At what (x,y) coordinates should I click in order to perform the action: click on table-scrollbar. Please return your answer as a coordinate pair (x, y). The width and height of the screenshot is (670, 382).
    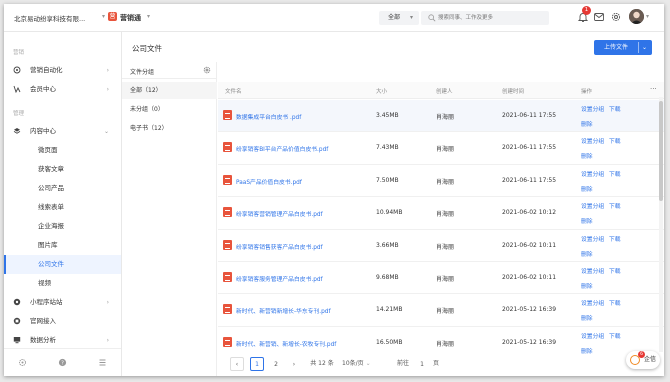
    Looking at the image, I should click on (661, 224).